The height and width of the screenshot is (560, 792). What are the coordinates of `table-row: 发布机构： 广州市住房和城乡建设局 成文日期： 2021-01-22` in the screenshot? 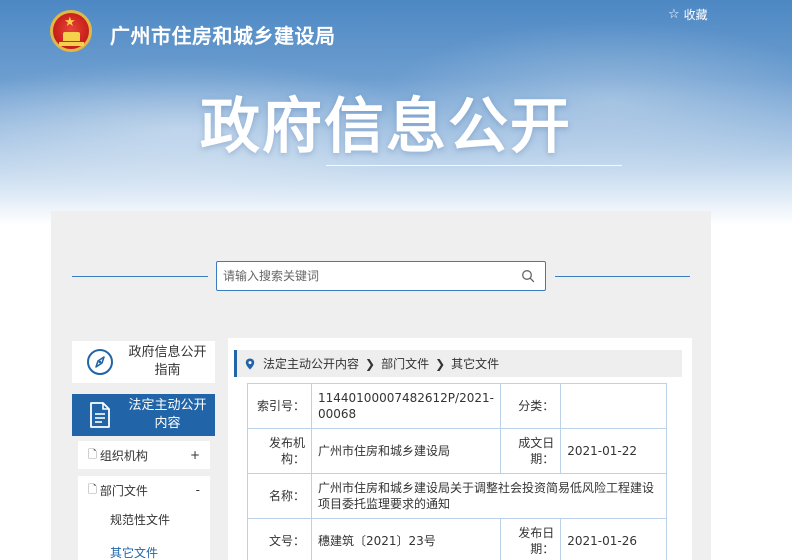 It's located at (457, 451).